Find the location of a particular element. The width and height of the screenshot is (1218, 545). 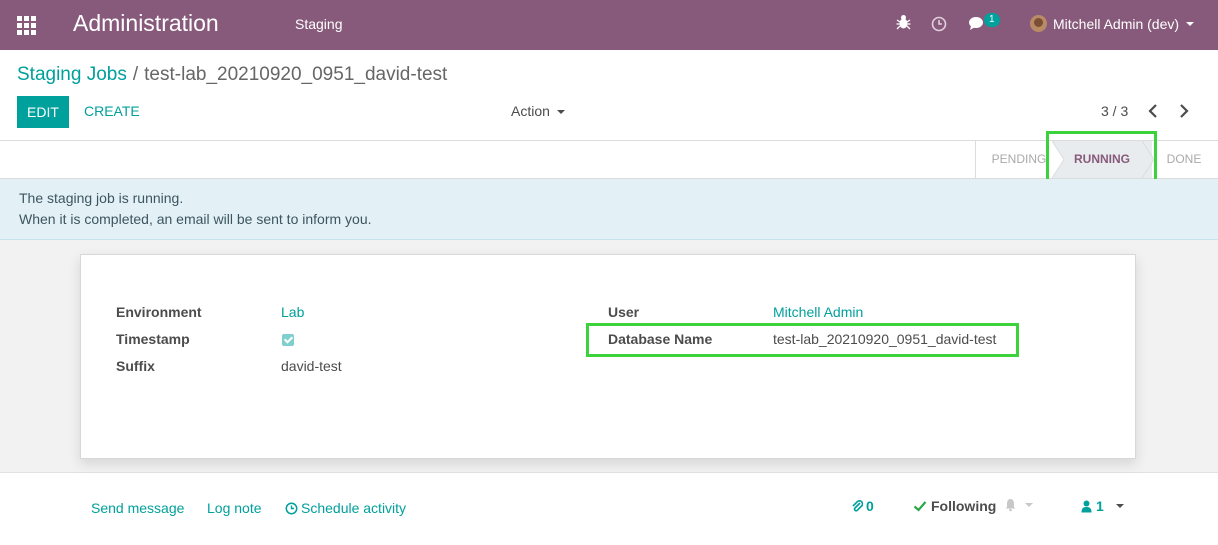

create-button: CREATE is located at coordinates (112, 111).